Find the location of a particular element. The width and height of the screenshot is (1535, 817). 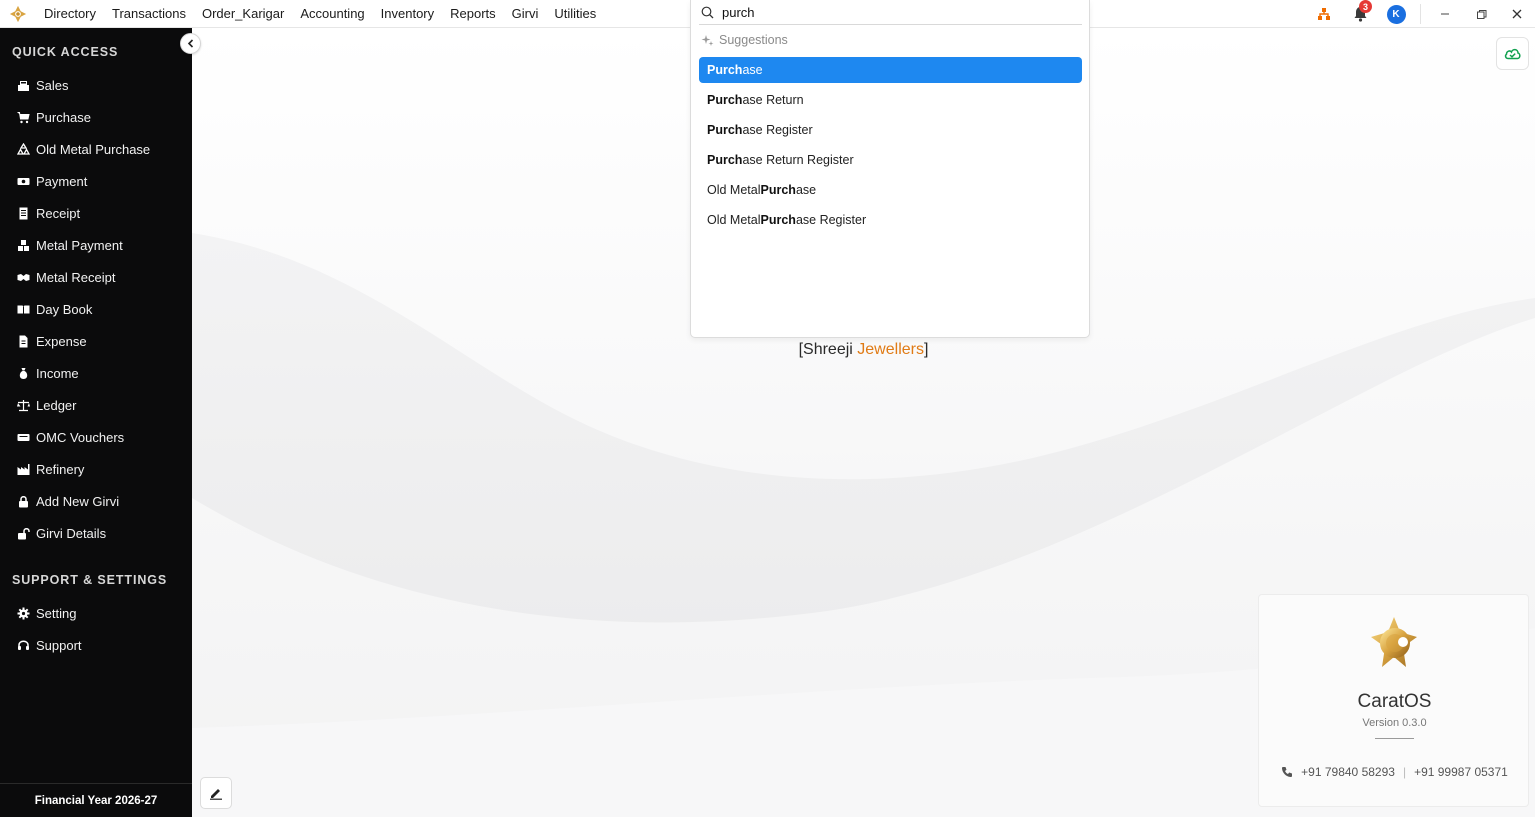

headset-icon is located at coordinates (23, 645).